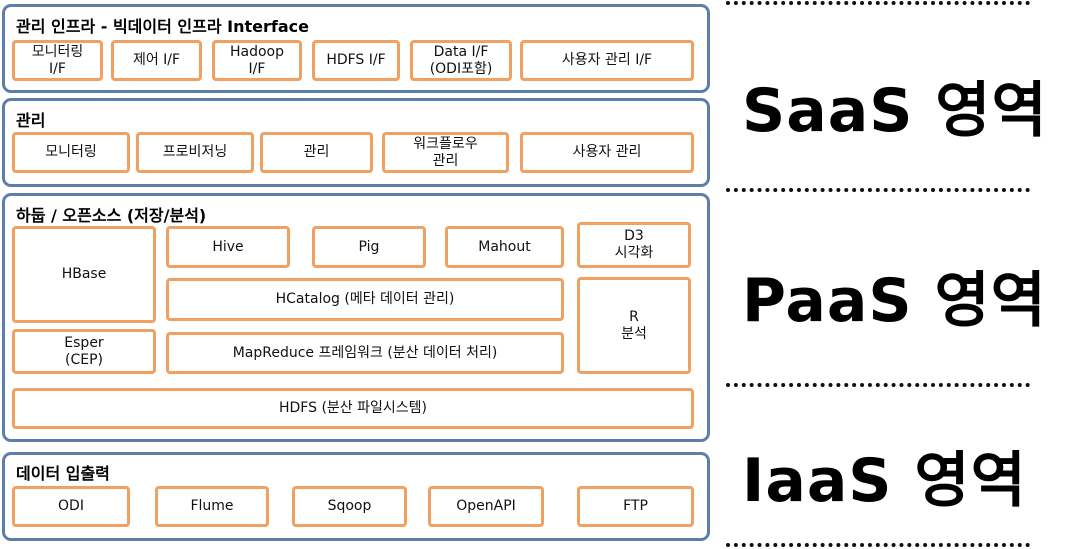 This screenshot has width=1076, height=549. Describe the element at coordinates (71, 506) in the screenshot. I see `box-odi: ODI` at that location.